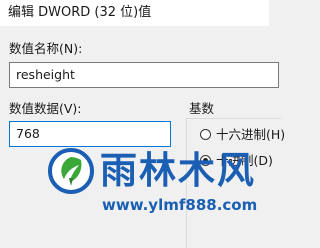 The height and width of the screenshot is (248, 320). What do you see at coordinates (71, 171) in the screenshot?
I see `watermark-logo-icon` at bounding box center [71, 171].